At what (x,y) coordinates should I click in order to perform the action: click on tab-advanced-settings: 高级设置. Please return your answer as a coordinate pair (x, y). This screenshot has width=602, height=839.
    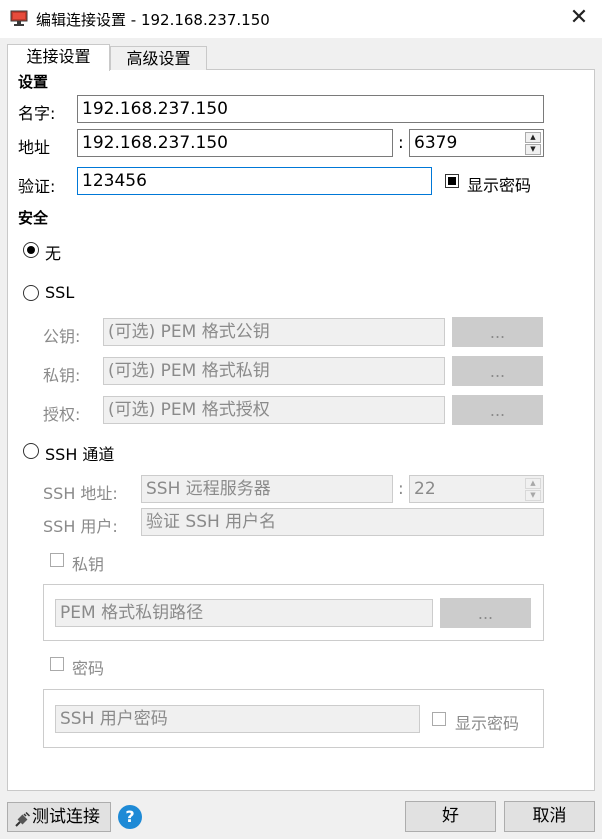
    Looking at the image, I should click on (158, 58).